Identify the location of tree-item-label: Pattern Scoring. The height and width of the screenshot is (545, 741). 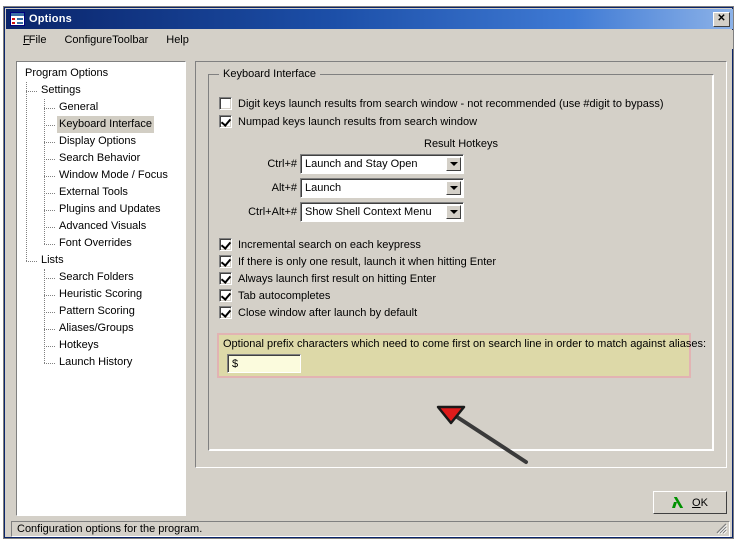
(97, 311).